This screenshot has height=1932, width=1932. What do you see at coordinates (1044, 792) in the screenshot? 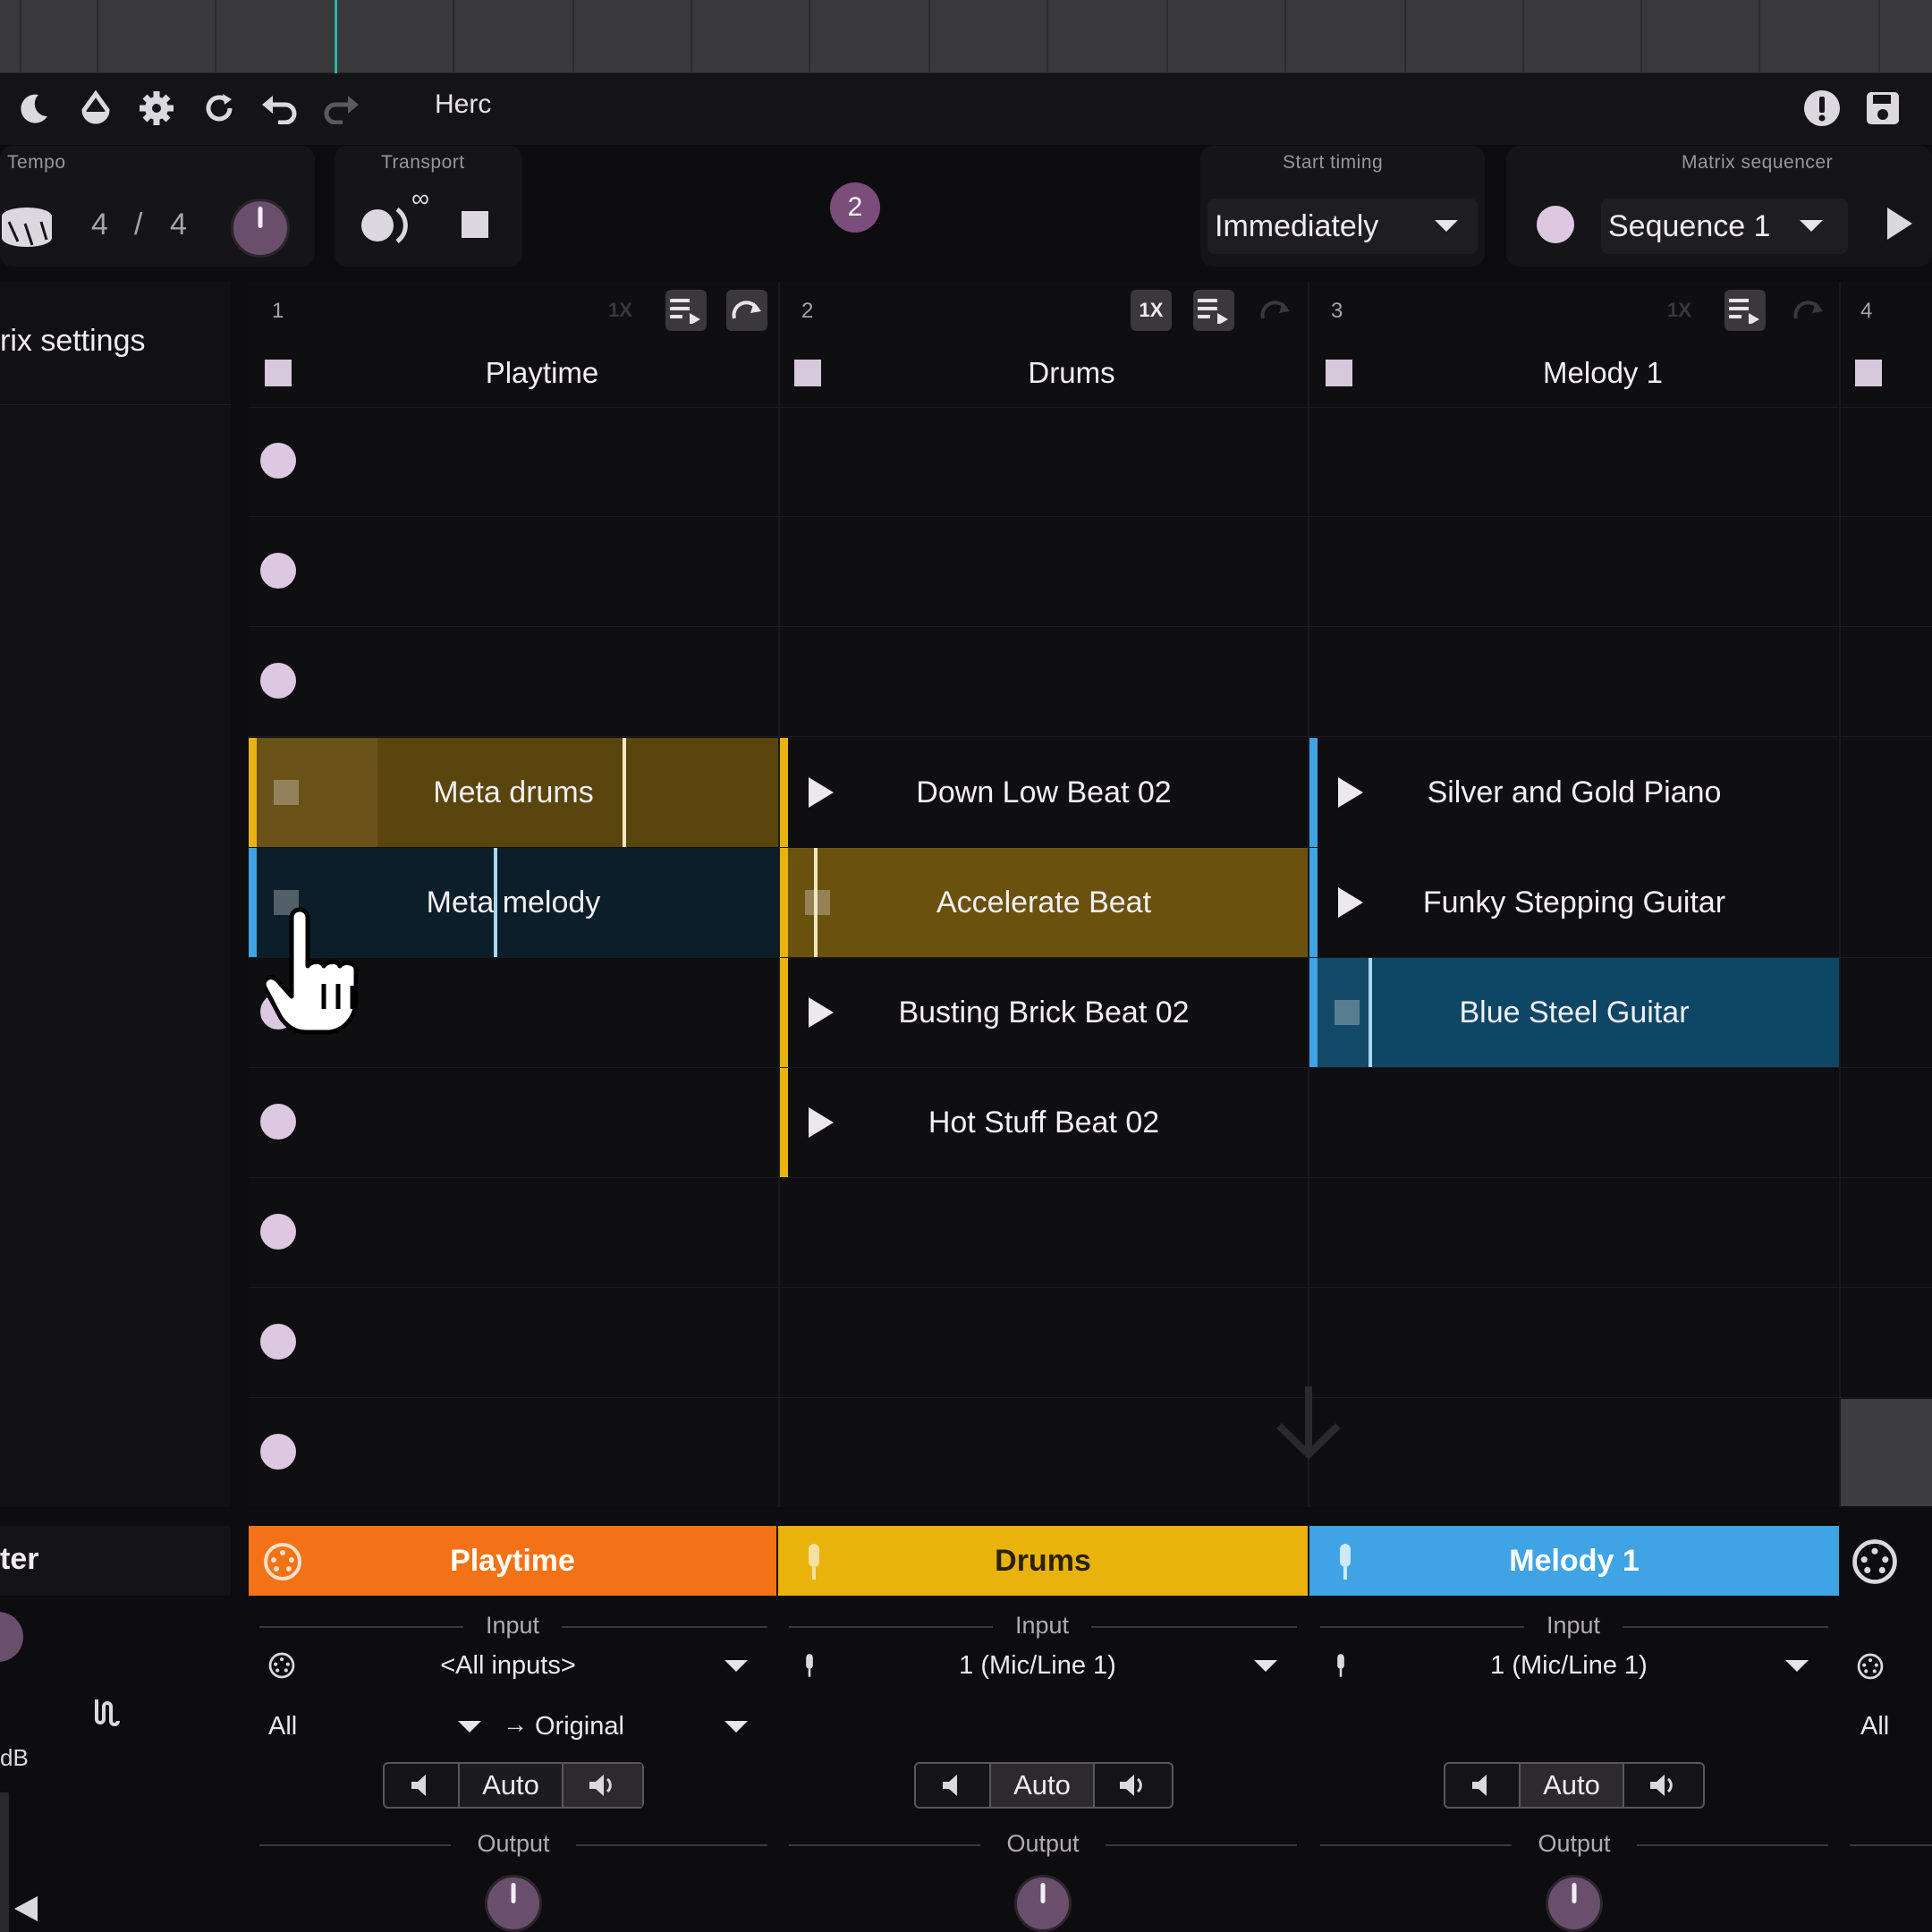
I see `clip-down-low-beat: Down Low Beat 02` at bounding box center [1044, 792].